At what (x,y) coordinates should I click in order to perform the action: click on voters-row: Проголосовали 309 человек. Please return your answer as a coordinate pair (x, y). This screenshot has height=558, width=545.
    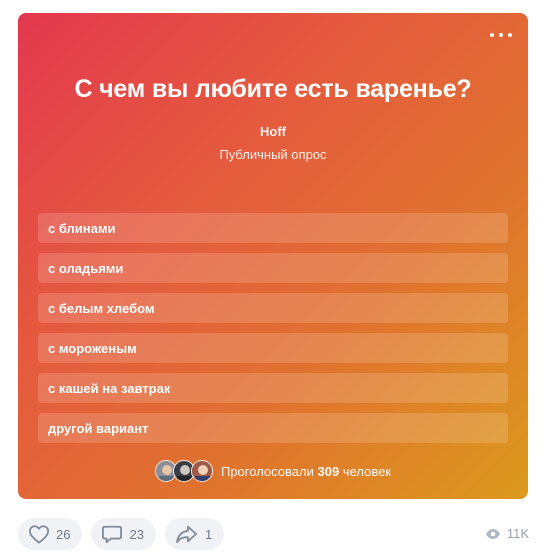
    Looking at the image, I should click on (273, 471).